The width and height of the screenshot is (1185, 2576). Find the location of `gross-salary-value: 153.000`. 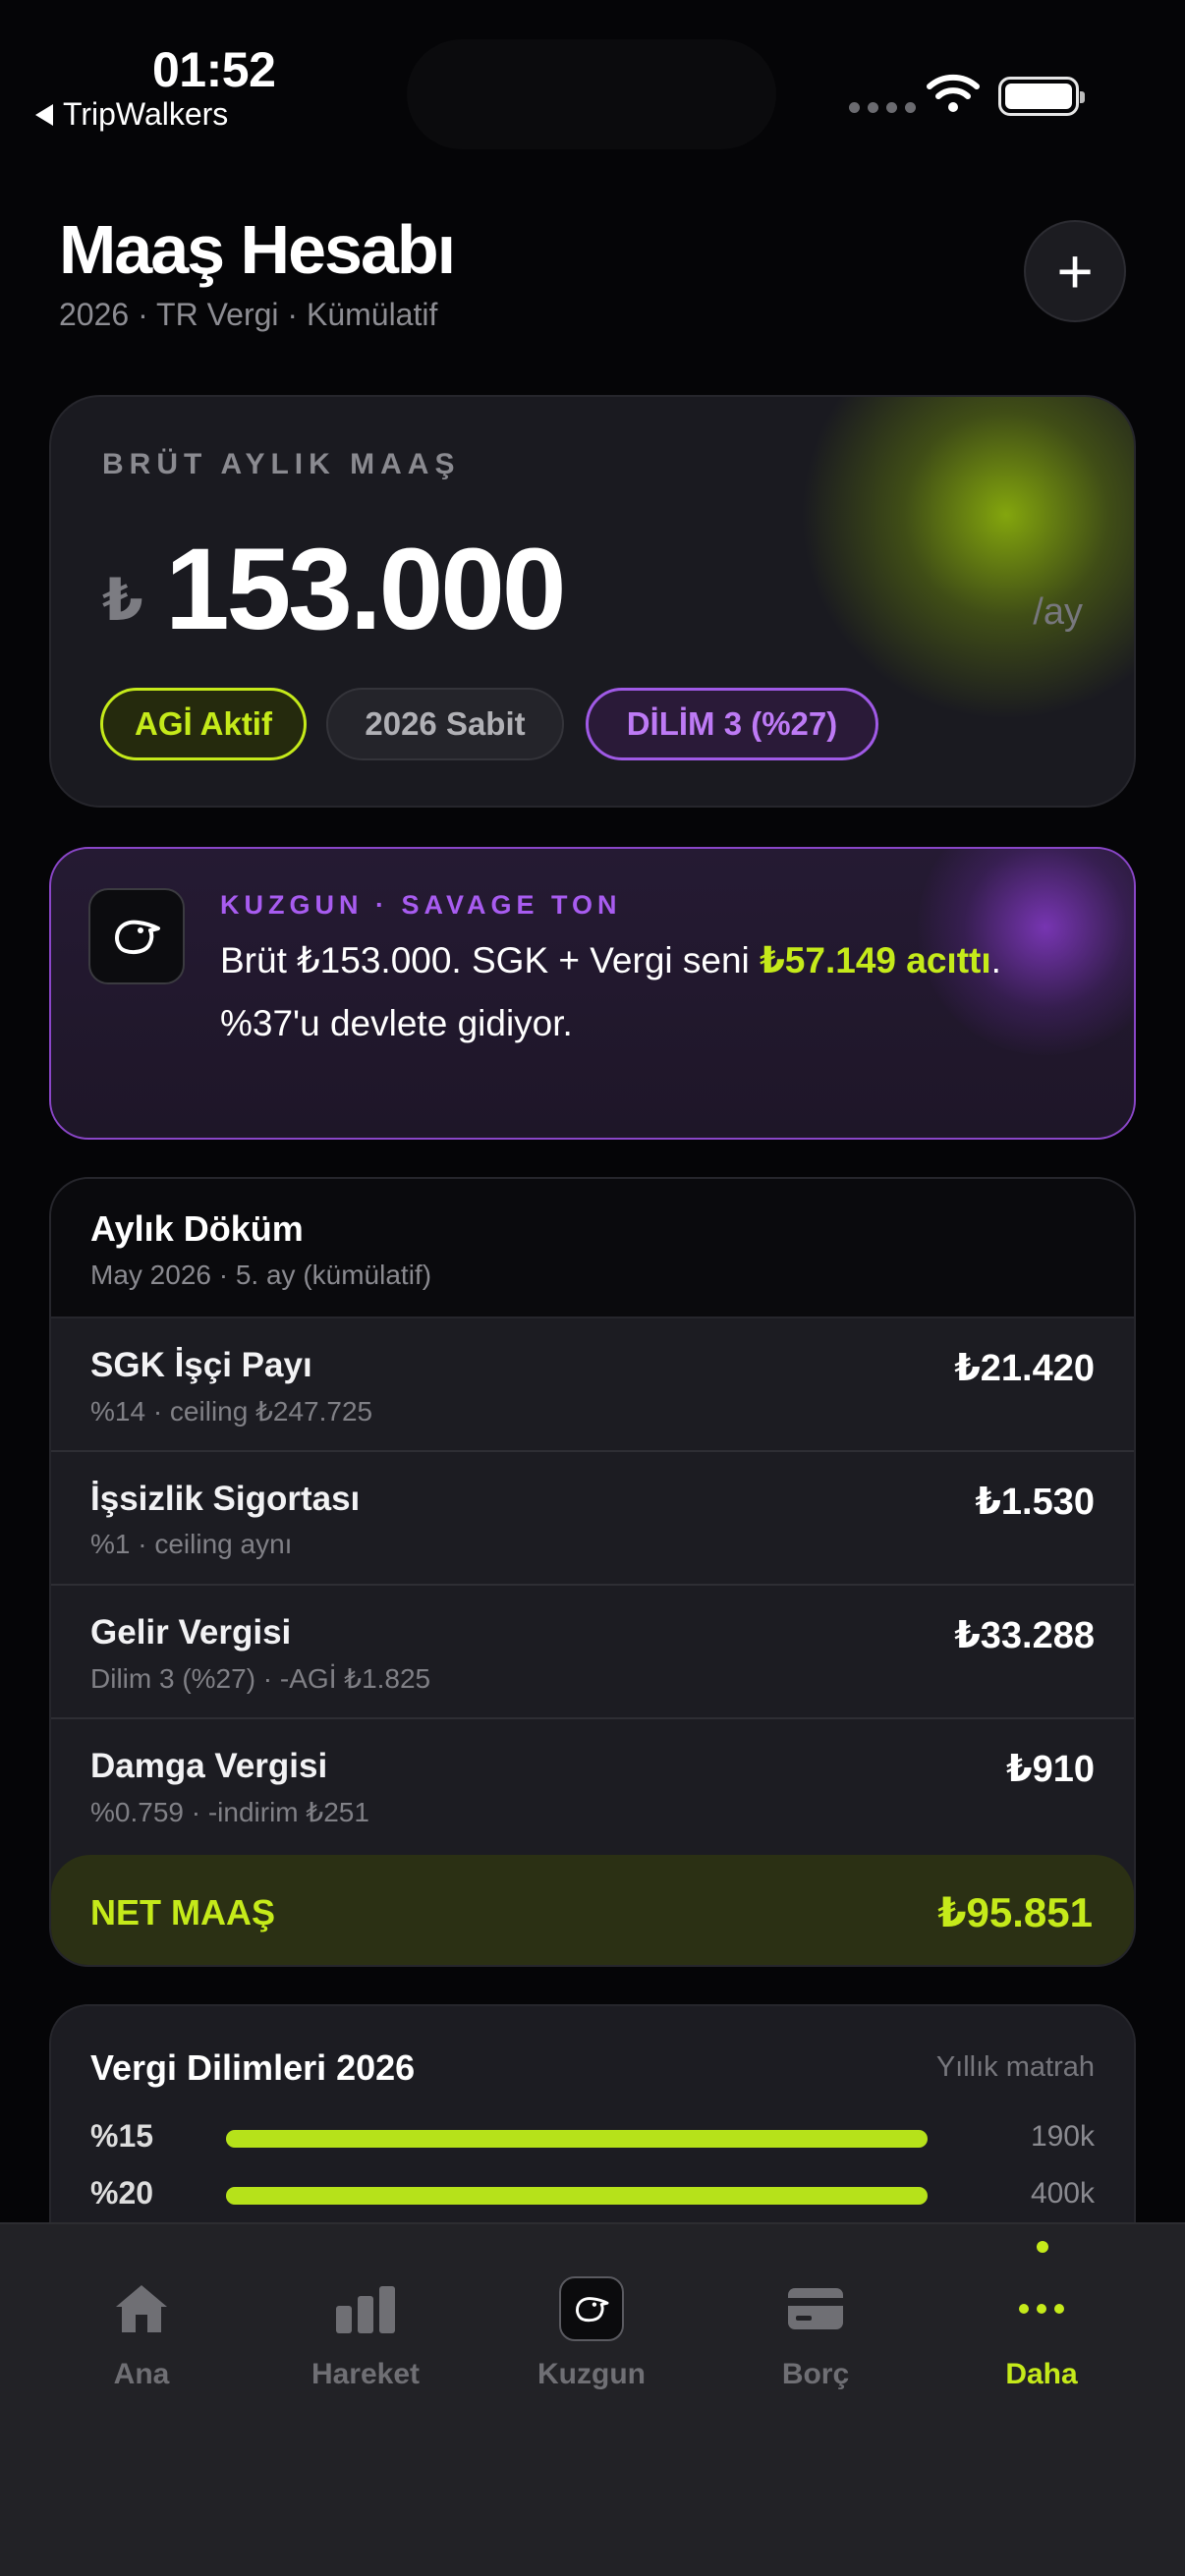

gross-salary-value: 153.000 is located at coordinates (366, 589).